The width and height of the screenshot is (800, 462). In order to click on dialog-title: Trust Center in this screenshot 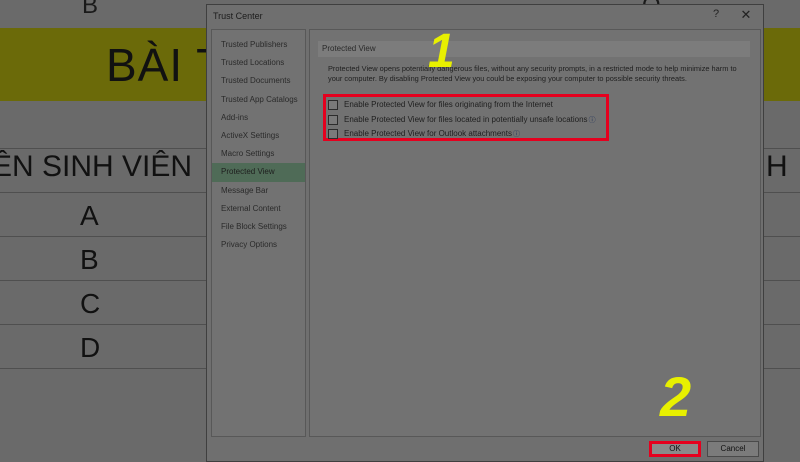, I will do `click(238, 16)`.